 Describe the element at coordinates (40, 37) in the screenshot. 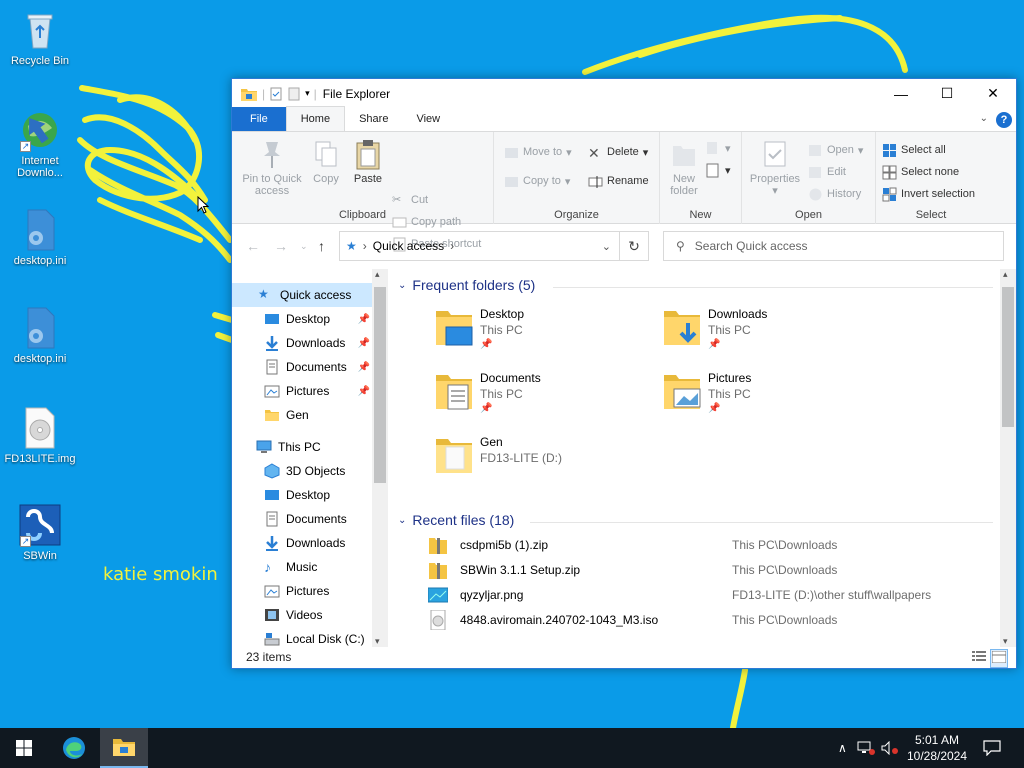

I see `desktop-icon-recycle-bin: Recycle Bin` at that location.